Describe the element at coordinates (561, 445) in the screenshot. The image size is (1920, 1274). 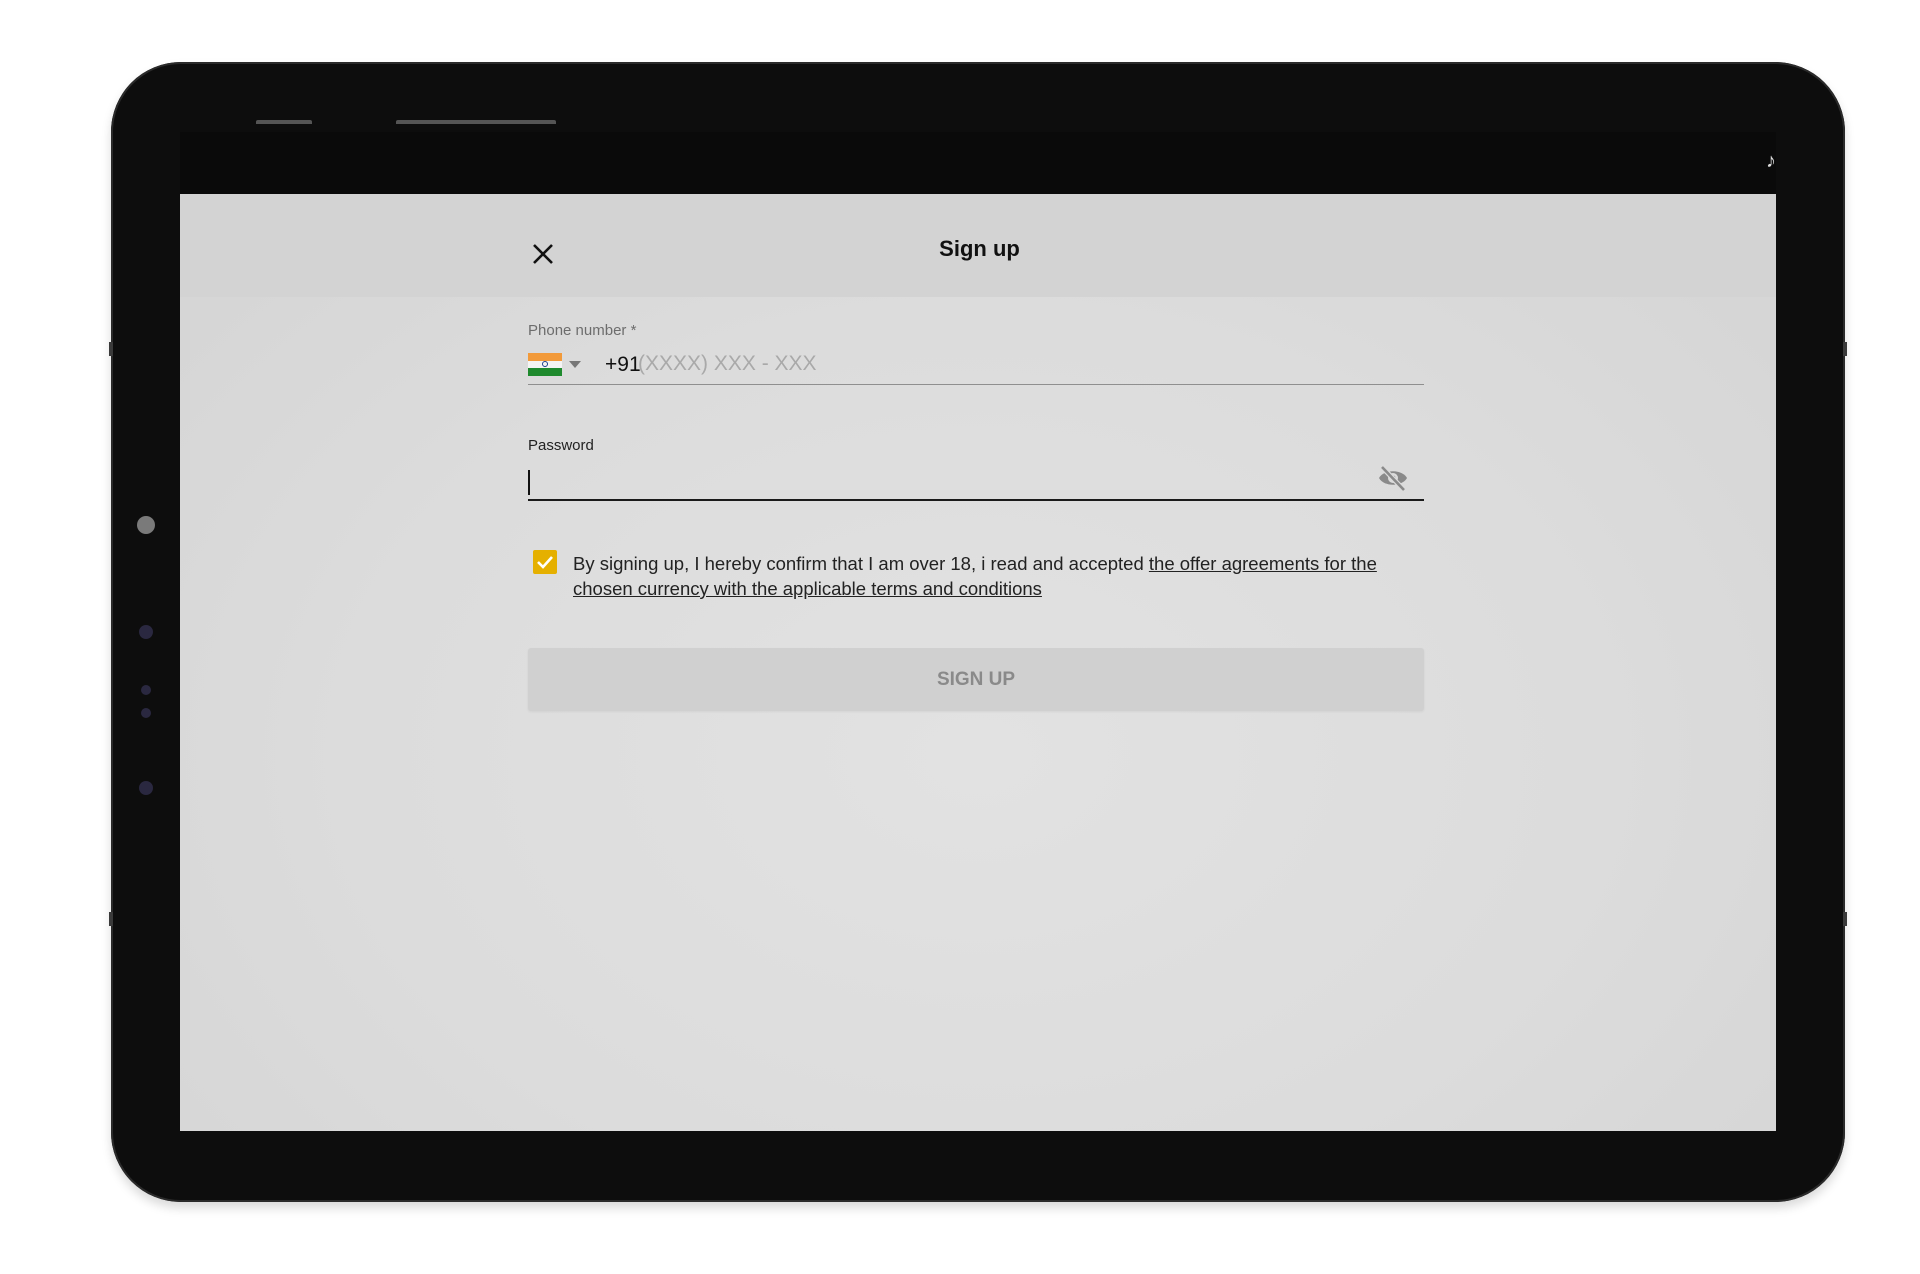
I see `password-label: Password` at that location.